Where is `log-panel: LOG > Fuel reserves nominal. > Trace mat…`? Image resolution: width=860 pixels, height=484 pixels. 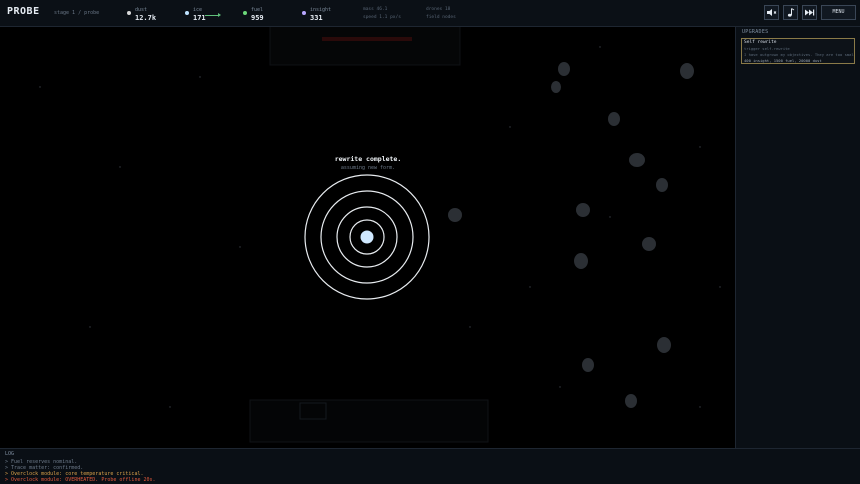
log-panel: LOG > Fuel reserves nominal. > Trace mat… is located at coordinates (430, 466).